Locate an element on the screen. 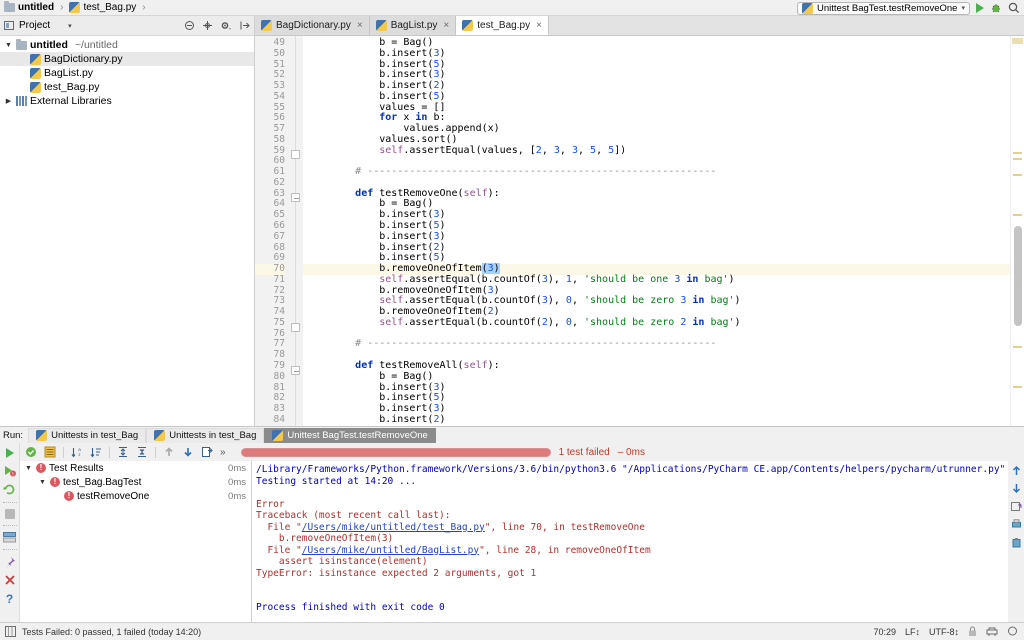 The image size is (1024, 640). run-tab-label: Unittests in test_Bag is located at coordinates (95, 435).